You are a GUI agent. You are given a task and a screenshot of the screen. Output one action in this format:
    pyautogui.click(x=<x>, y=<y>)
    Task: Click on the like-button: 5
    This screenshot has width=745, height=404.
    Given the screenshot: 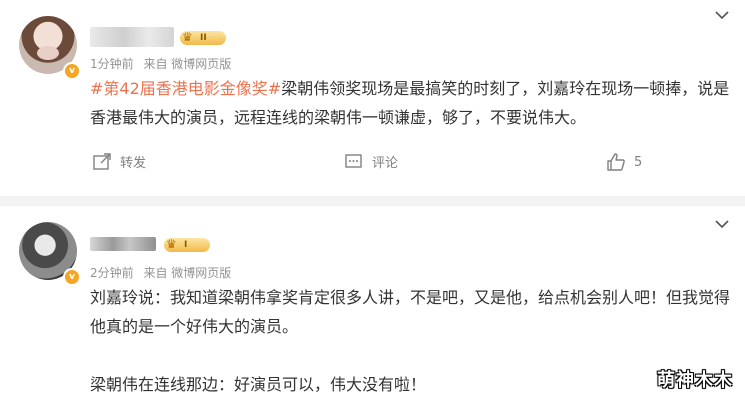 What is the action you would take?
    pyautogui.click(x=624, y=162)
    